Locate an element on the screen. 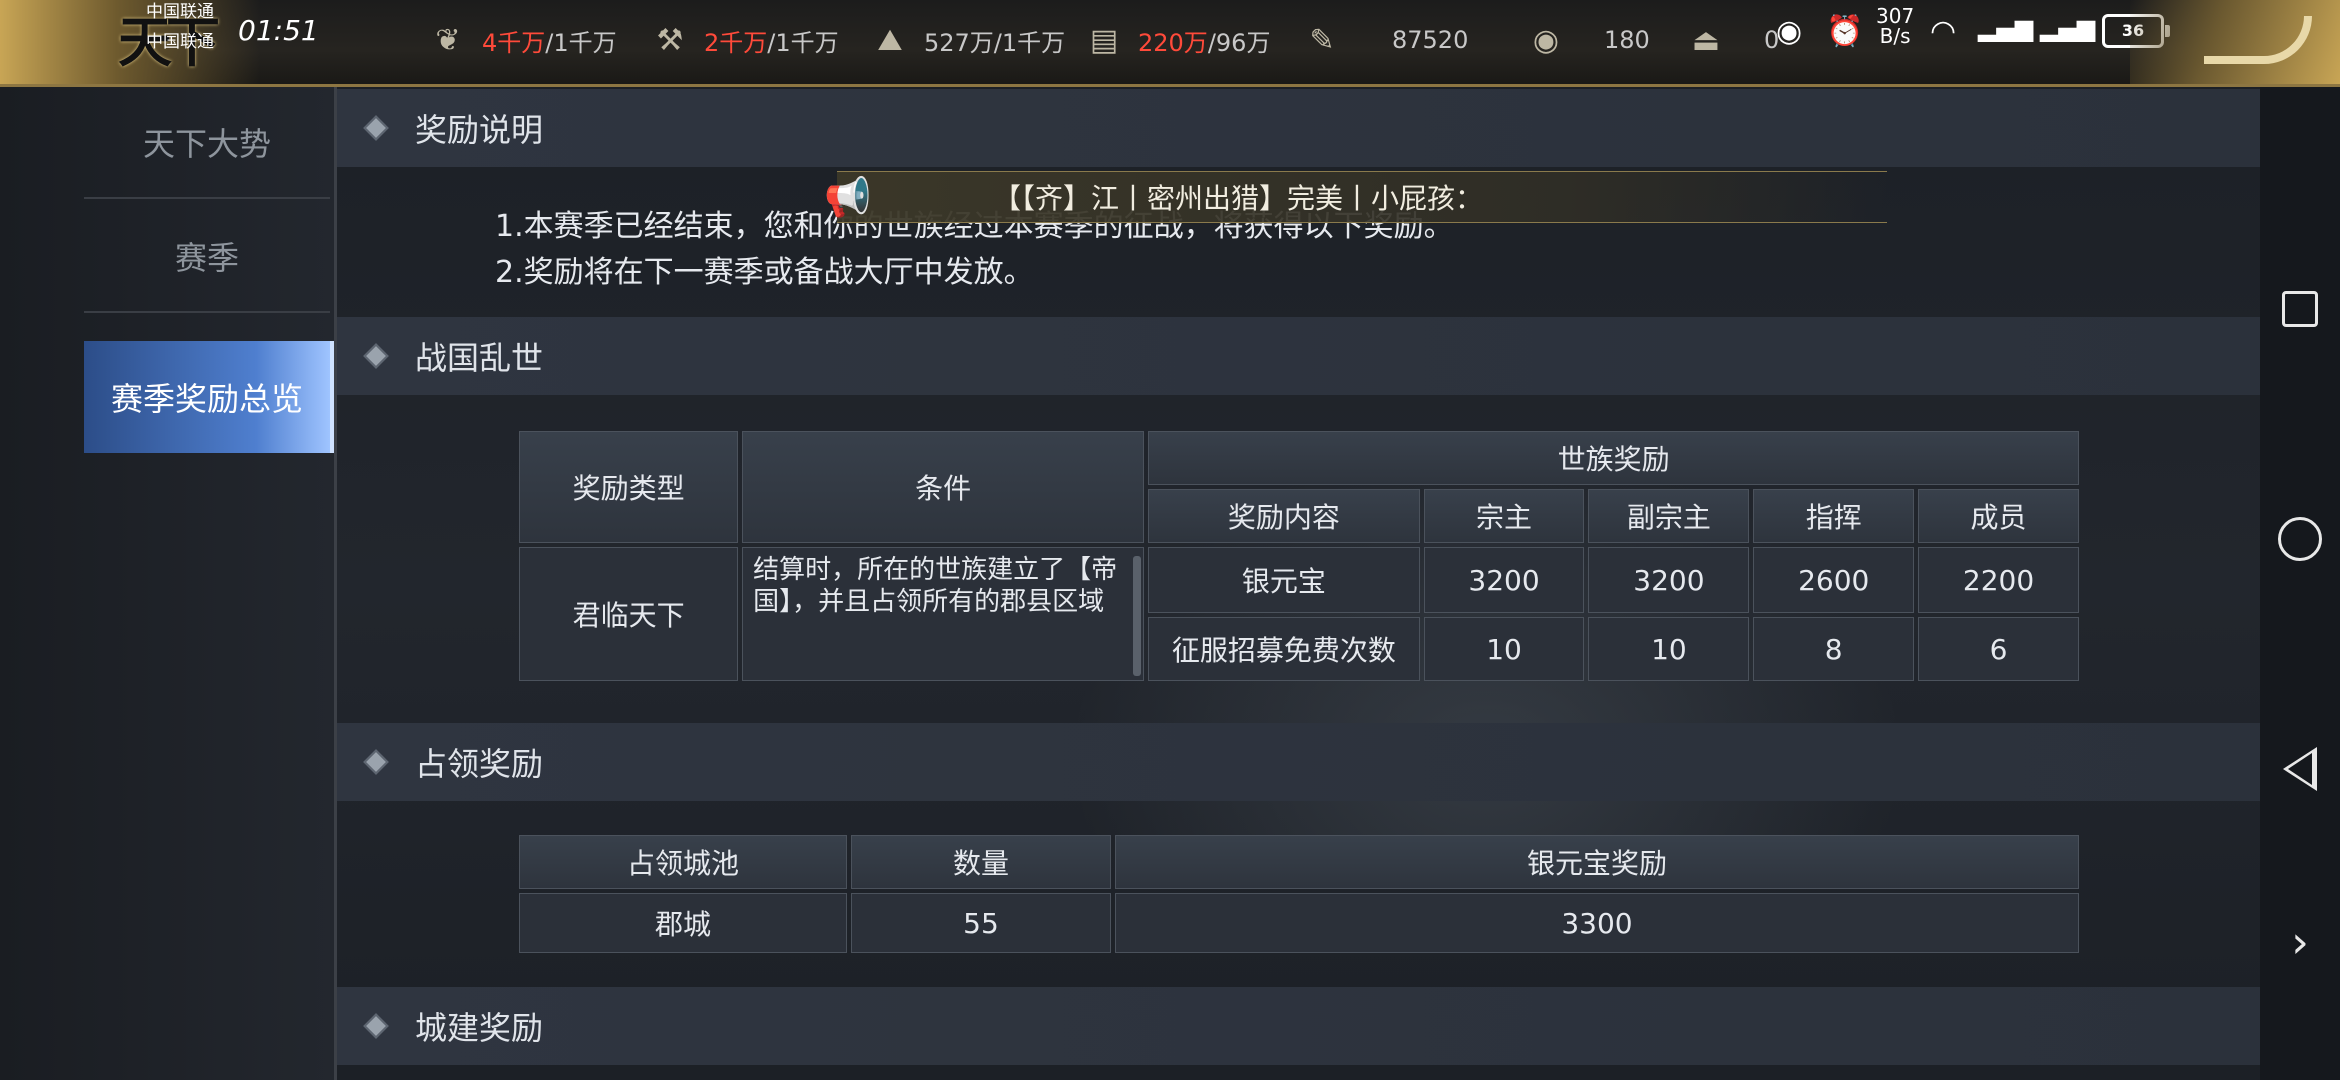  corner-decoration is located at coordinates (2235, 42).